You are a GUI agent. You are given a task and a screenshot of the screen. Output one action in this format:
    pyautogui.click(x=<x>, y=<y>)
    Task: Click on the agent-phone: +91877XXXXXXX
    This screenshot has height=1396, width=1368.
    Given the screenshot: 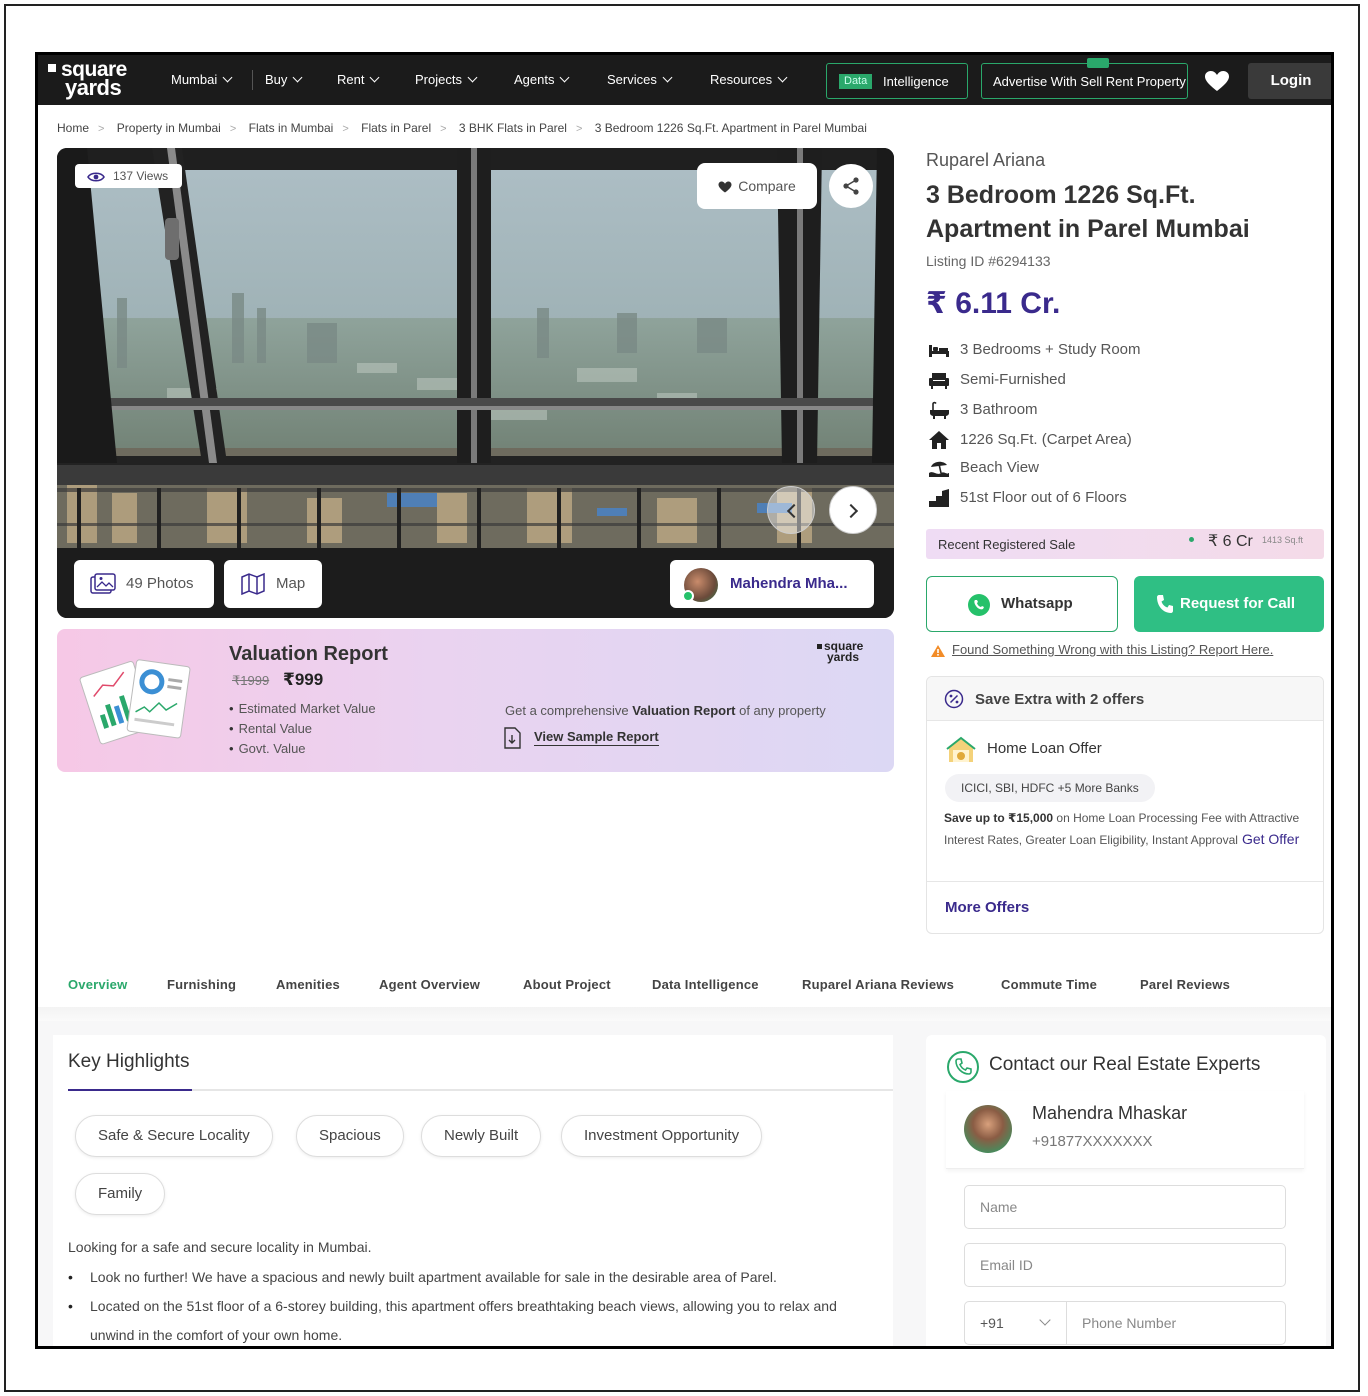 What is the action you would take?
    pyautogui.click(x=1092, y=1141)
    